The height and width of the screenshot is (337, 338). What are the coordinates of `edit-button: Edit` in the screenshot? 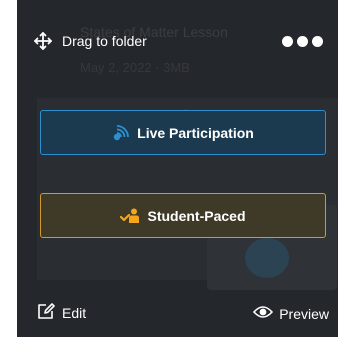 It's located at (61, 312).